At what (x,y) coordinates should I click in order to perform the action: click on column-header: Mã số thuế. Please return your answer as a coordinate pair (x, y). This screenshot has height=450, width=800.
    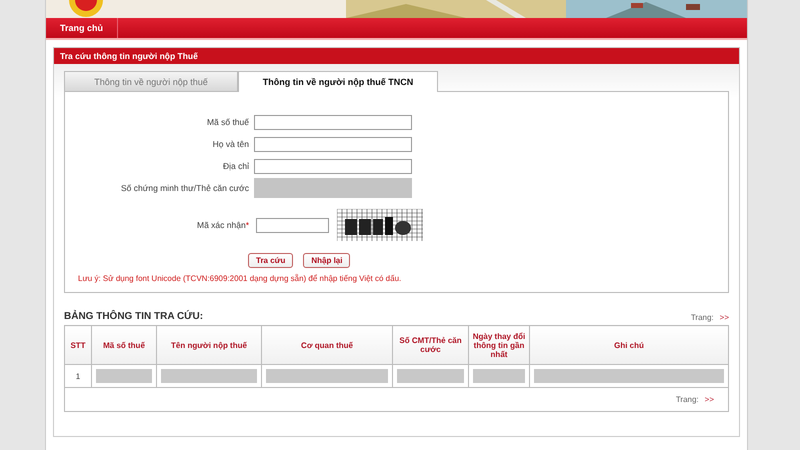
    Looking at the image, I should click on (124, 345).